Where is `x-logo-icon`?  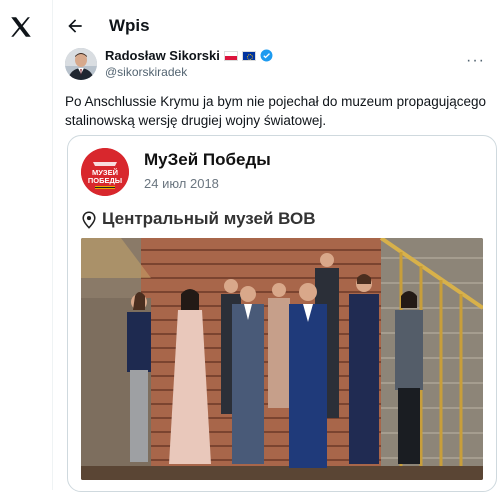
x-logo-icon is located at coordinates (21, 27).